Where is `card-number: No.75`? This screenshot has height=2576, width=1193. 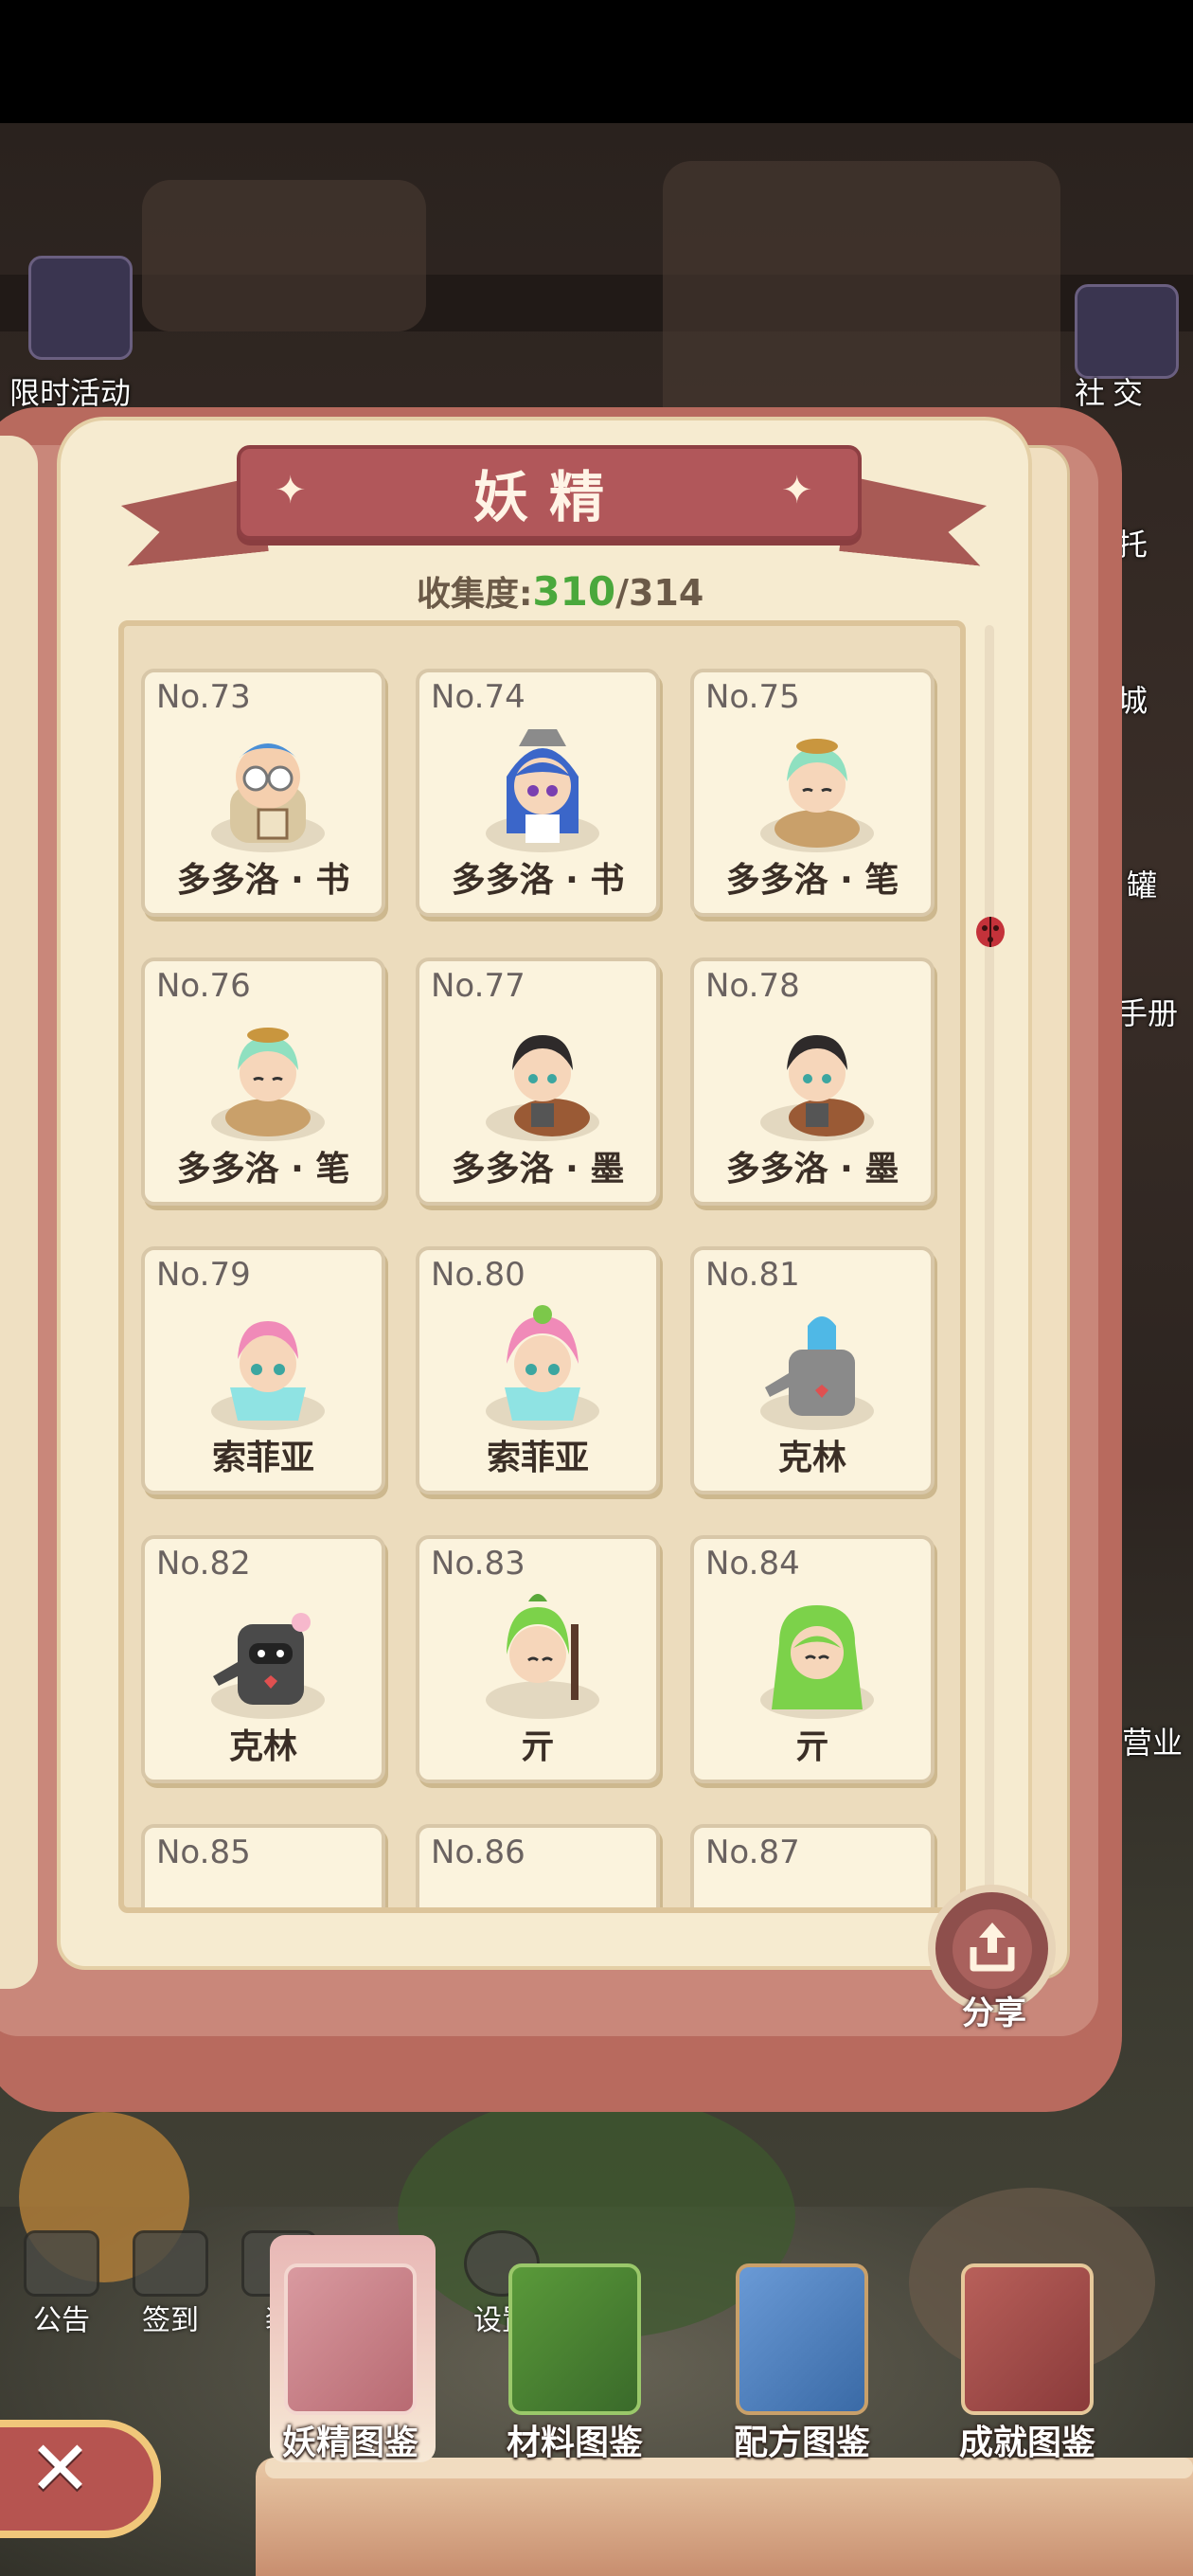
card-number: No.75 is located at coordinates (752, 697).